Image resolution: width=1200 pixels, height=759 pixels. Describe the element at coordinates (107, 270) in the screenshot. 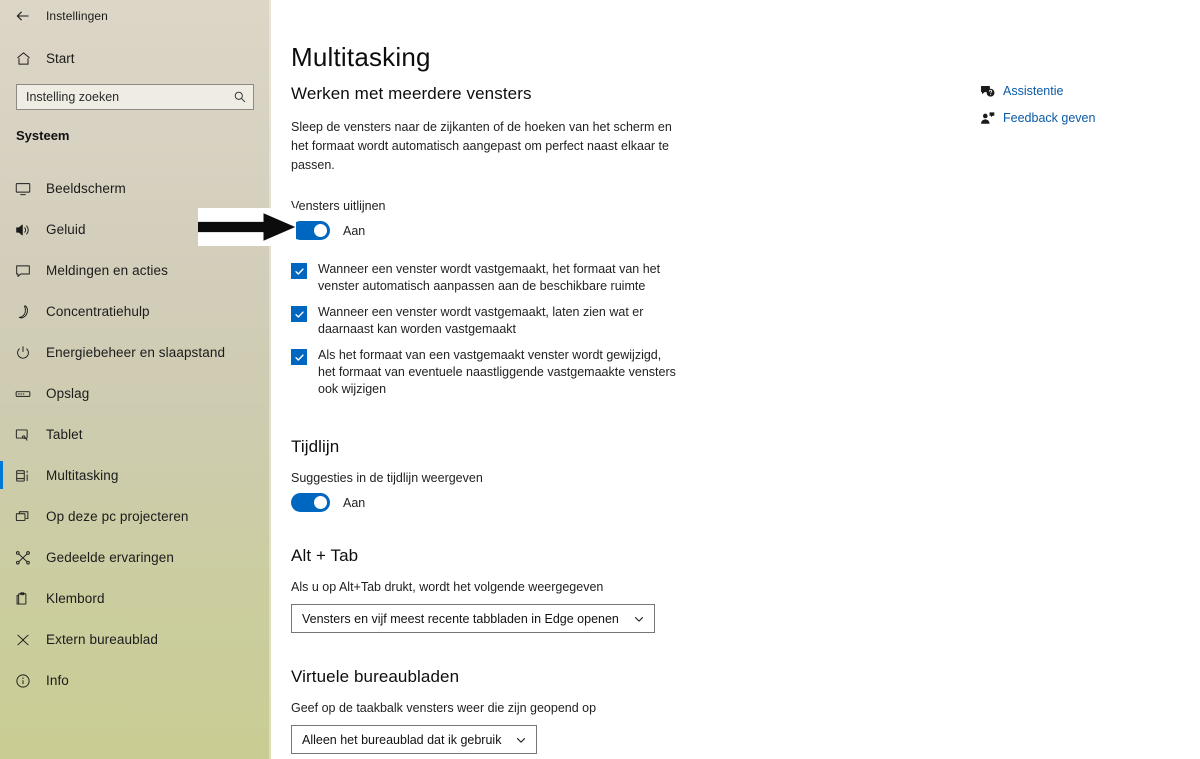

I see `sidebar-item-label: Meldingen en acties` at that location.